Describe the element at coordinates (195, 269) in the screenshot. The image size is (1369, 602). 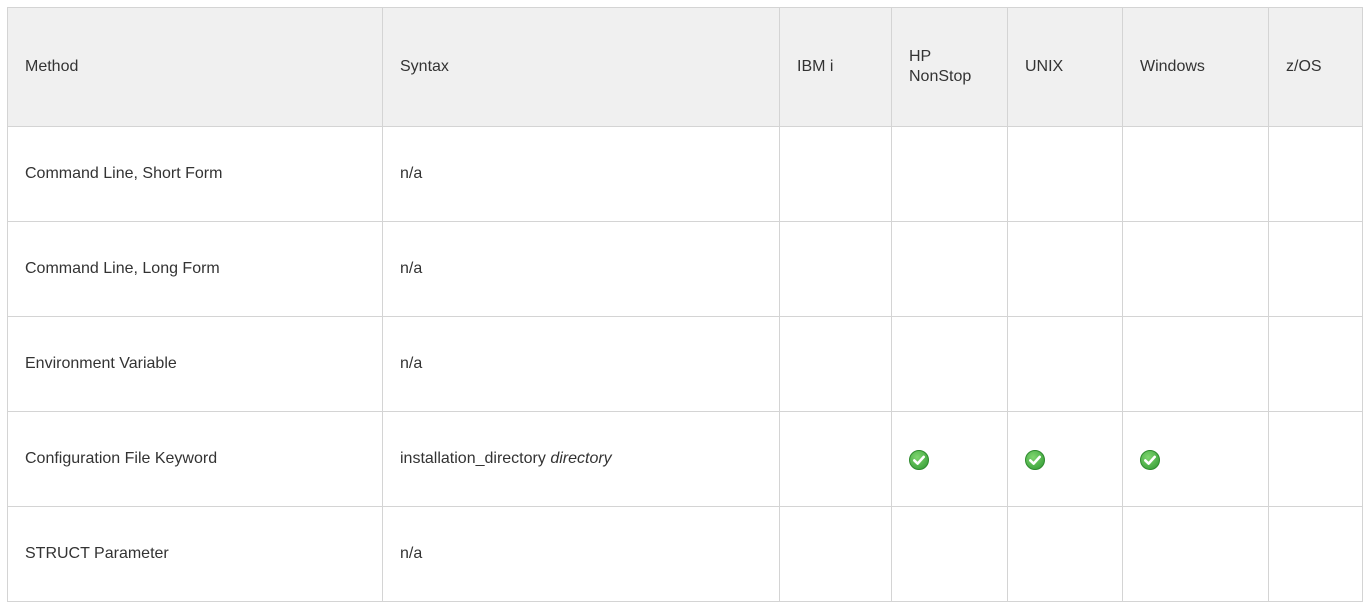
I see `method-cell: Command Line, Long Form` at that location.